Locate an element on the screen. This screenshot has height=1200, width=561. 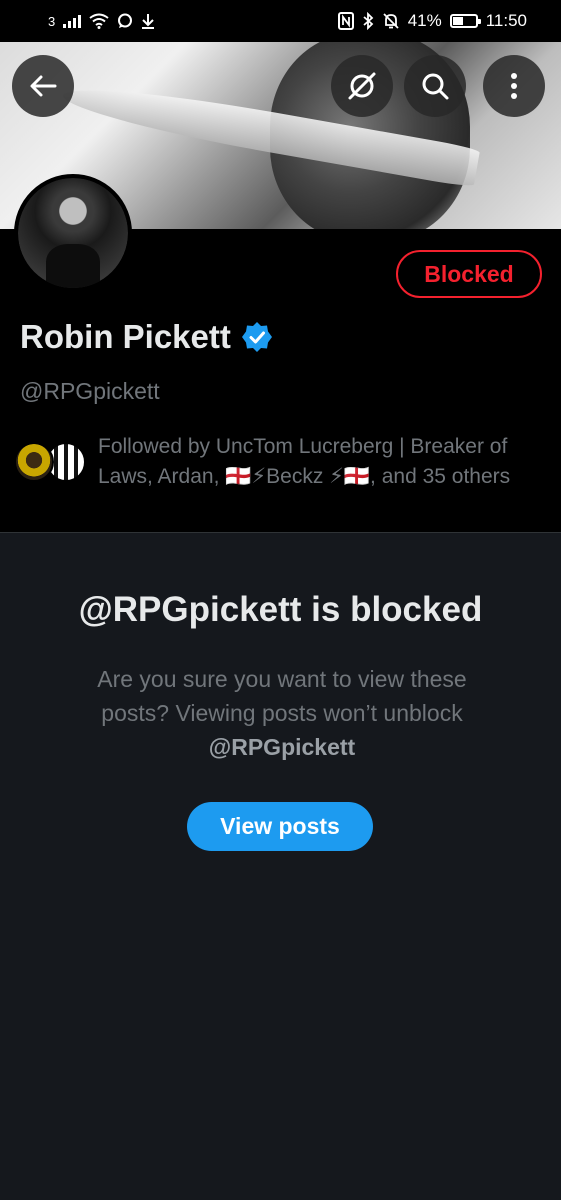
download-icon is located at coordinates (148, 21).